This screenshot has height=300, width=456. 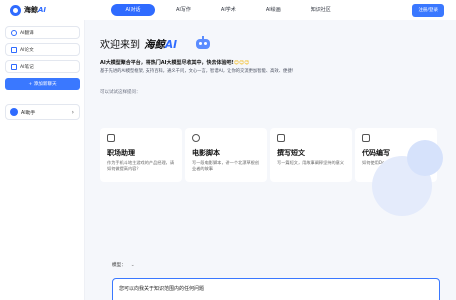 What do you see at coordinates (311, 155) in the screenshot?
I see `suggestion-card-short-essay: 撰写短文 写一篇短文，用故事阐释坚持的意义` at bounding box center [311, 155].